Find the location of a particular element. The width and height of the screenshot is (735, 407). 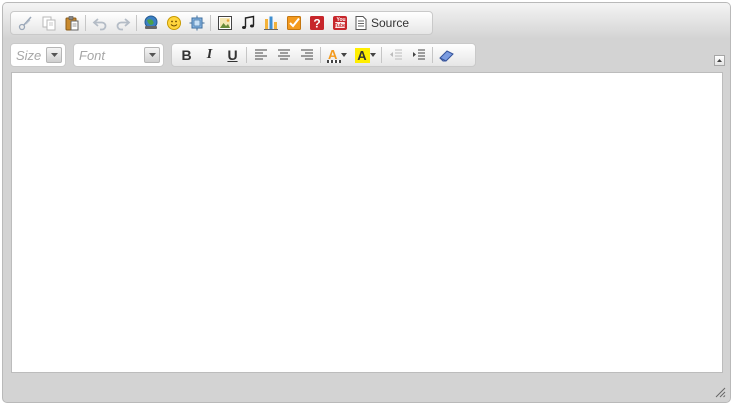

redo-icon is located at coordinates (123, 24).